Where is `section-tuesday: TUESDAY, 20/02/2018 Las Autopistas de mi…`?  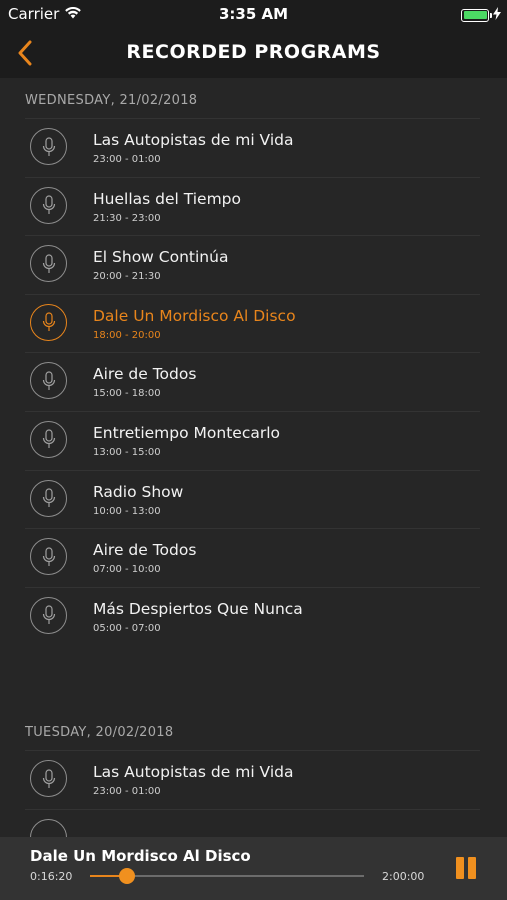 section-tuesday: TUESDAY, 20/02/2018 Las Autopistas de mi… is located at coordinates (253, 779).